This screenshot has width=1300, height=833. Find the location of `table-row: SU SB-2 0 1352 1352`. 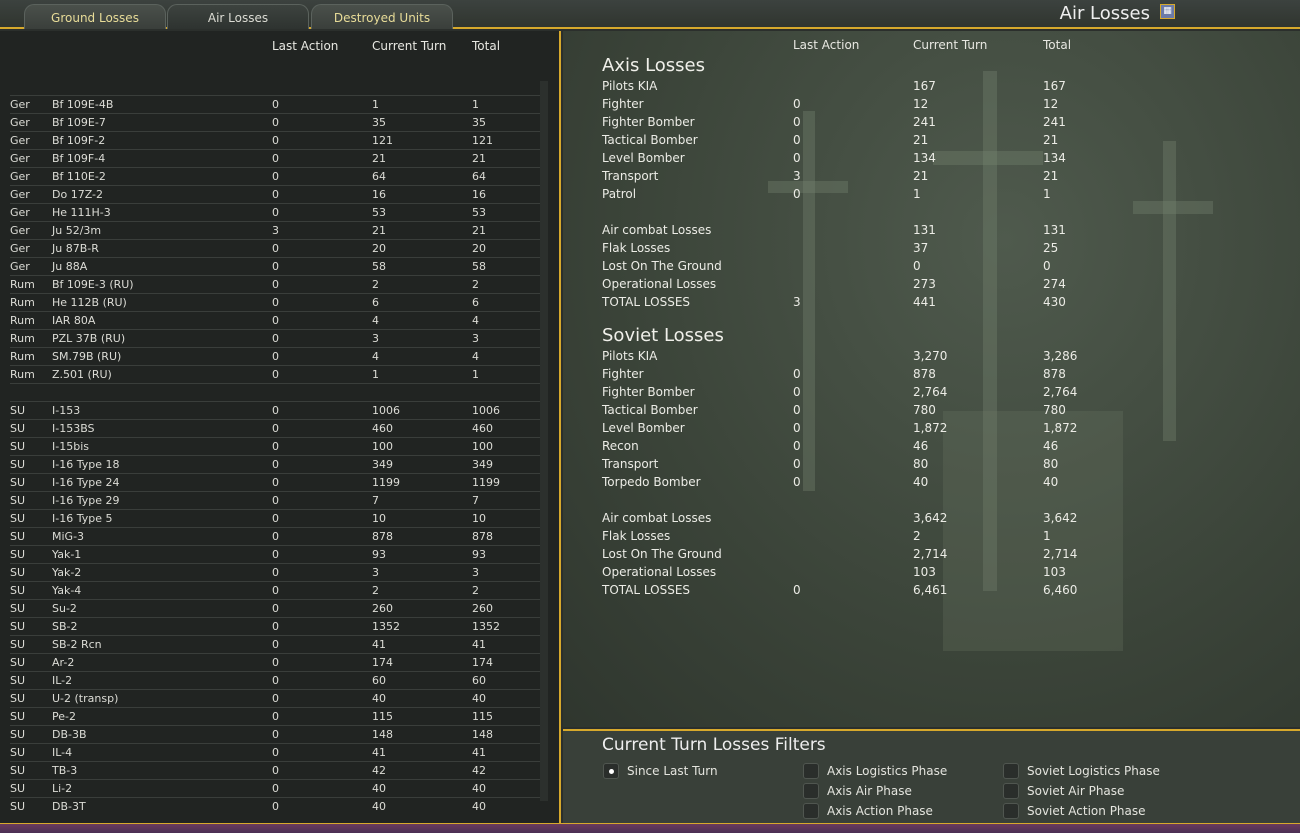

table-row: SU SB-2 0 1352 1352 is located at coordinates (275, 626).